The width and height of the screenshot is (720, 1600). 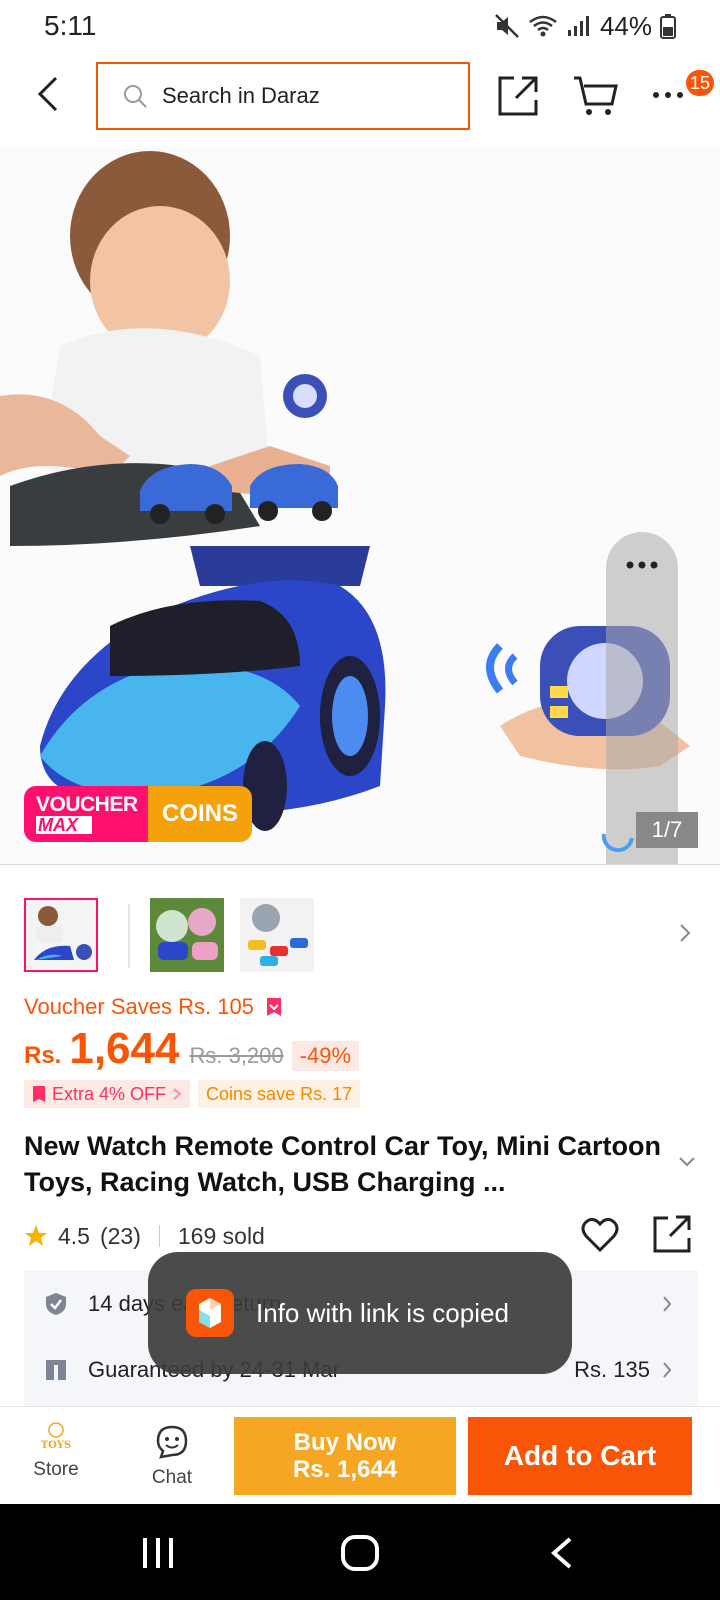 I want to click on loading-spinner-icon, so click(x=617, y=843).